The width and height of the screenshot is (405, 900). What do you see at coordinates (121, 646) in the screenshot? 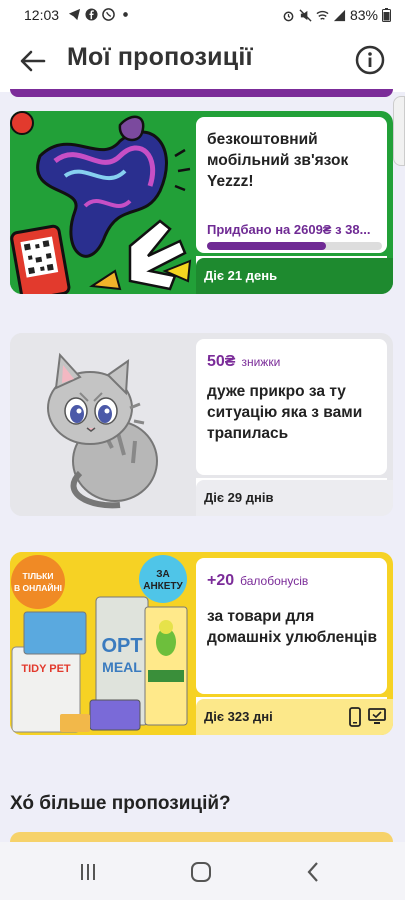
I see `svg-text: OPT` at bounding box center [121, 646].